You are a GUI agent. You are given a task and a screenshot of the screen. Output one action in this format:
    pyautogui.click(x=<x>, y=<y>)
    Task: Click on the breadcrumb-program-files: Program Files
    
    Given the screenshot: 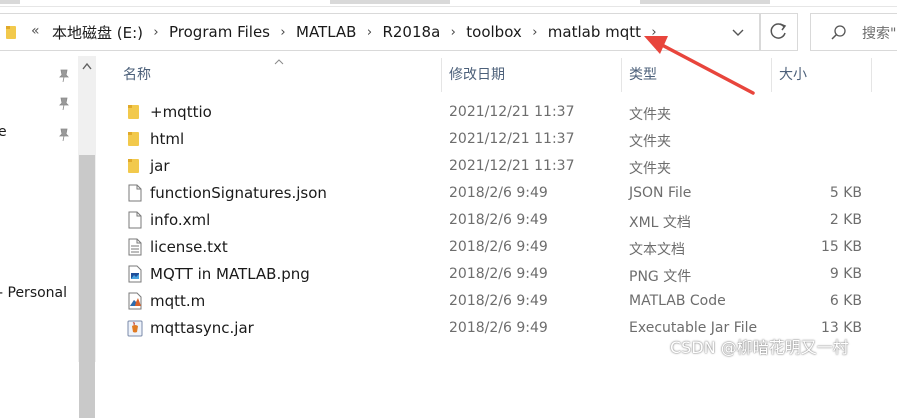 What is the action you would take?
    pyautogui.click(x=219, y=32)
    